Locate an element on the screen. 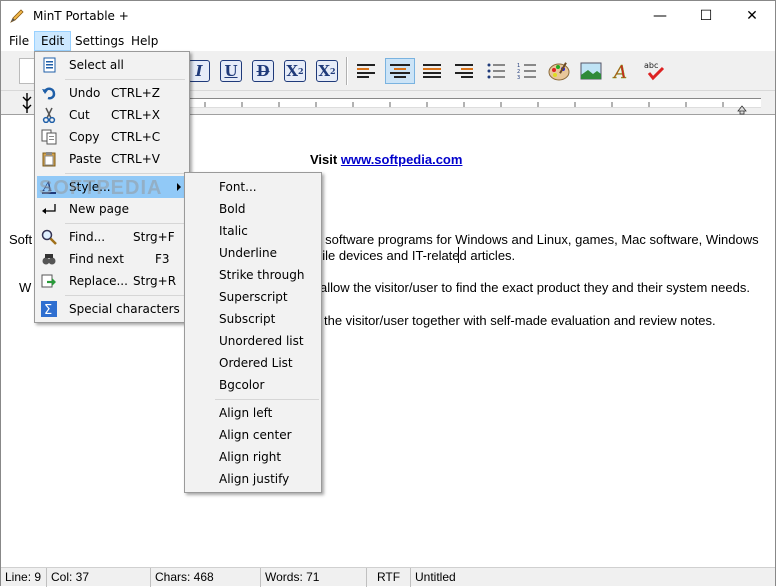 The width and height of the screenshot is (776, 587). submenu-item-bgcolor: Bgcolor is located at coordinates (253, 385).